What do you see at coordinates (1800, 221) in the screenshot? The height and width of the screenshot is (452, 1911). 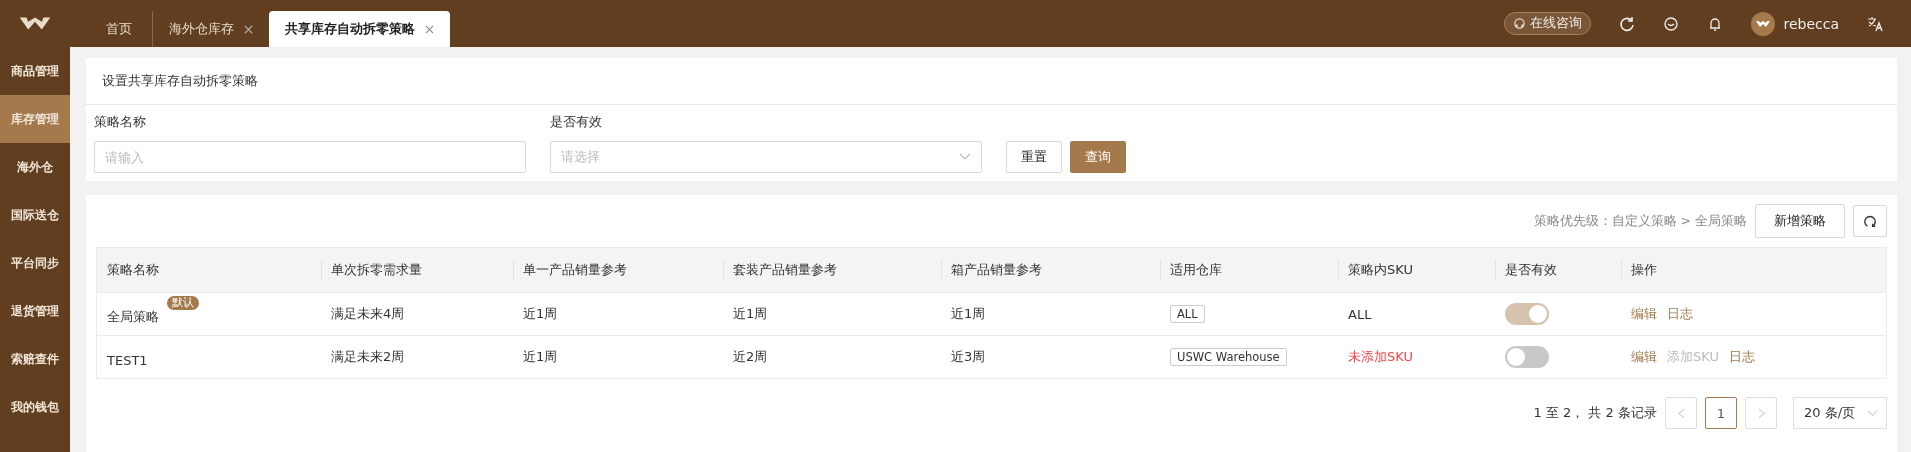 I see `add-strategy-button: 新增策略` at bounding box center [1800, 221].